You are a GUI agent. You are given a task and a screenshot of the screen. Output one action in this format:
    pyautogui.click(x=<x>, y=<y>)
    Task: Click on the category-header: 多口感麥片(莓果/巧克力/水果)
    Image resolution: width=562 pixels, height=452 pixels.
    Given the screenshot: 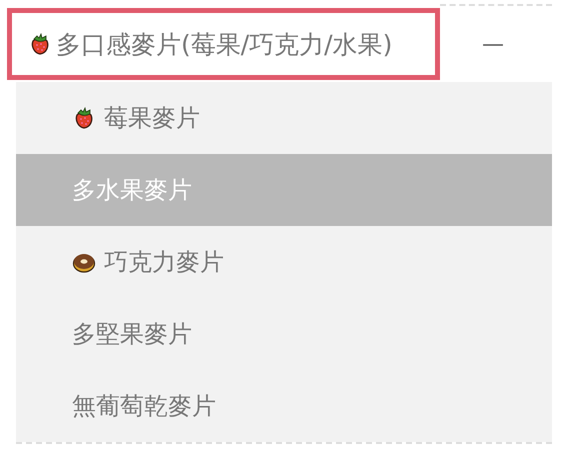 What is the action you would take?
    pyautogui.click(x=223, y=44)
    